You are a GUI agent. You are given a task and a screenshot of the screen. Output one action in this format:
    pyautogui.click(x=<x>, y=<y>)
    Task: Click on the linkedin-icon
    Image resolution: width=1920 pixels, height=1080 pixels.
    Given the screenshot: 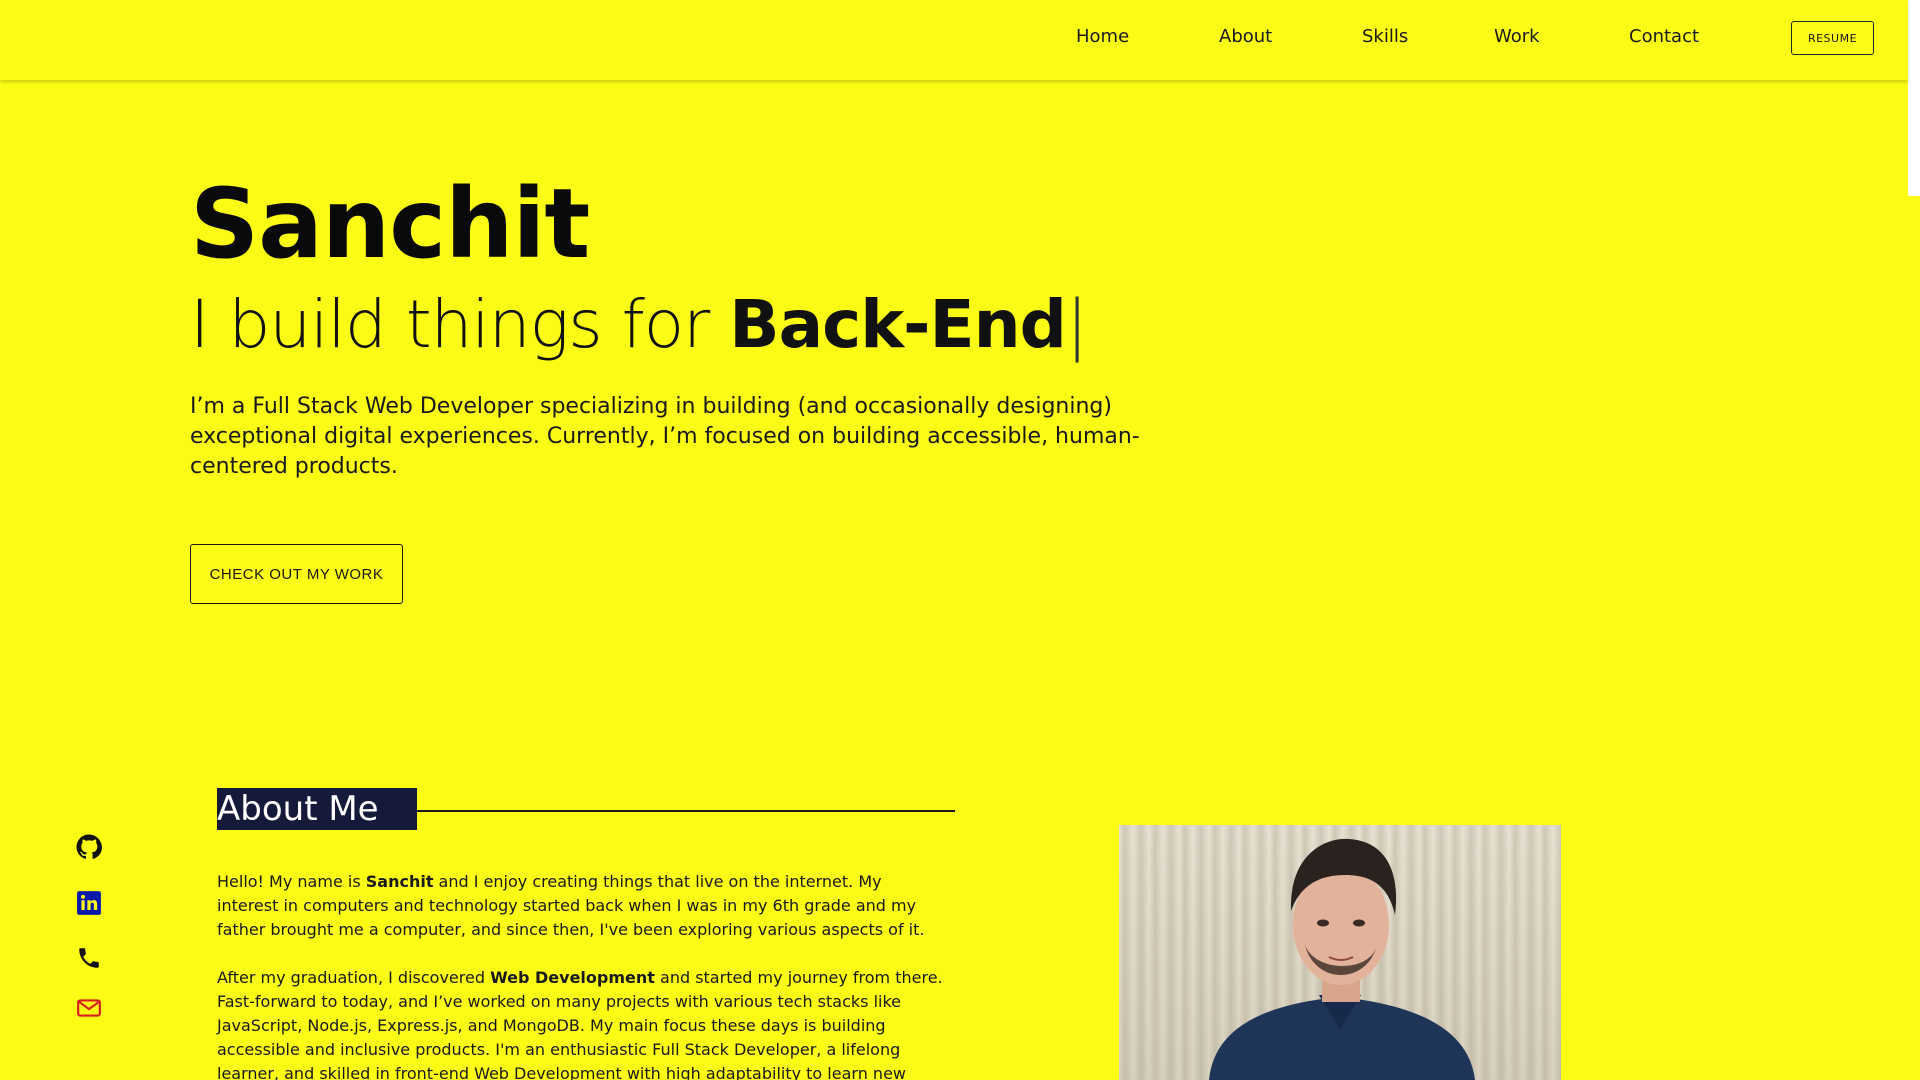 What is the action you would take?
    pyautogui.click(x=89, y=903)
    